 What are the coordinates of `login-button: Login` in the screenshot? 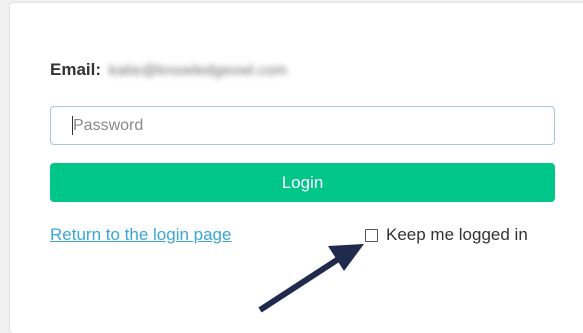 It's located at (302, 182).